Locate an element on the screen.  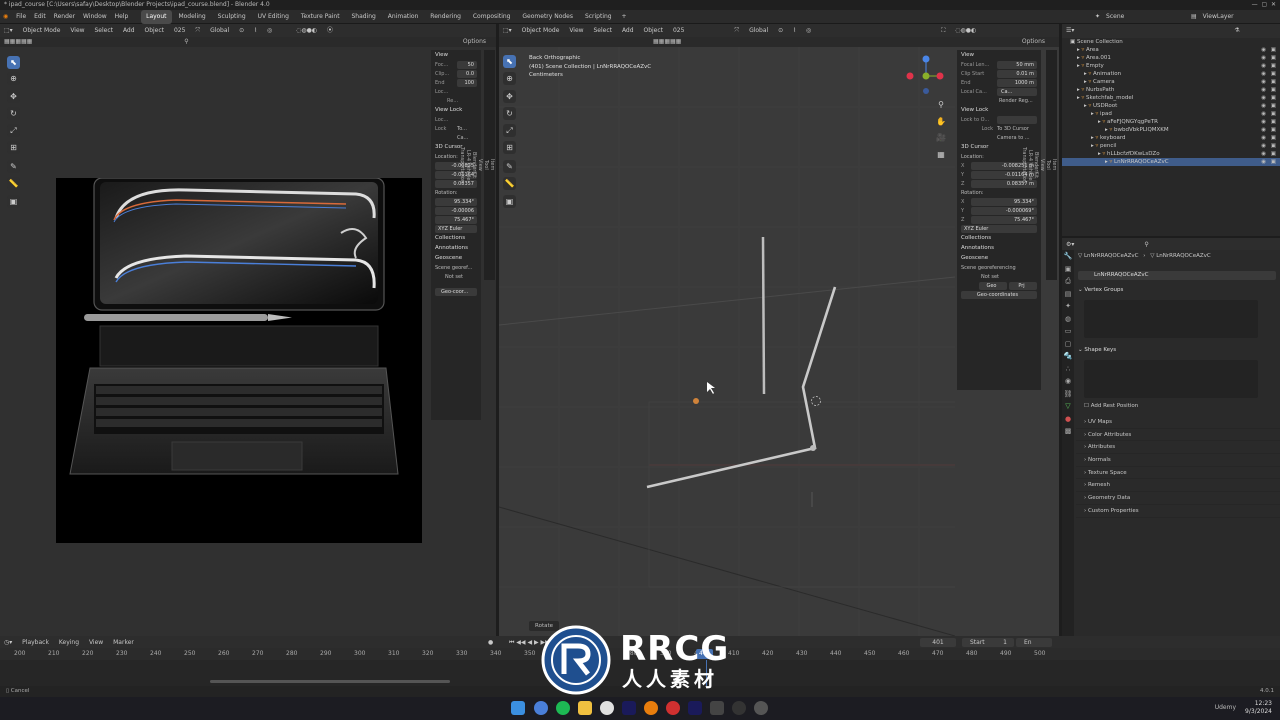
properties-panel-header: › Color Attributes is located at coordinates (1178, 435).